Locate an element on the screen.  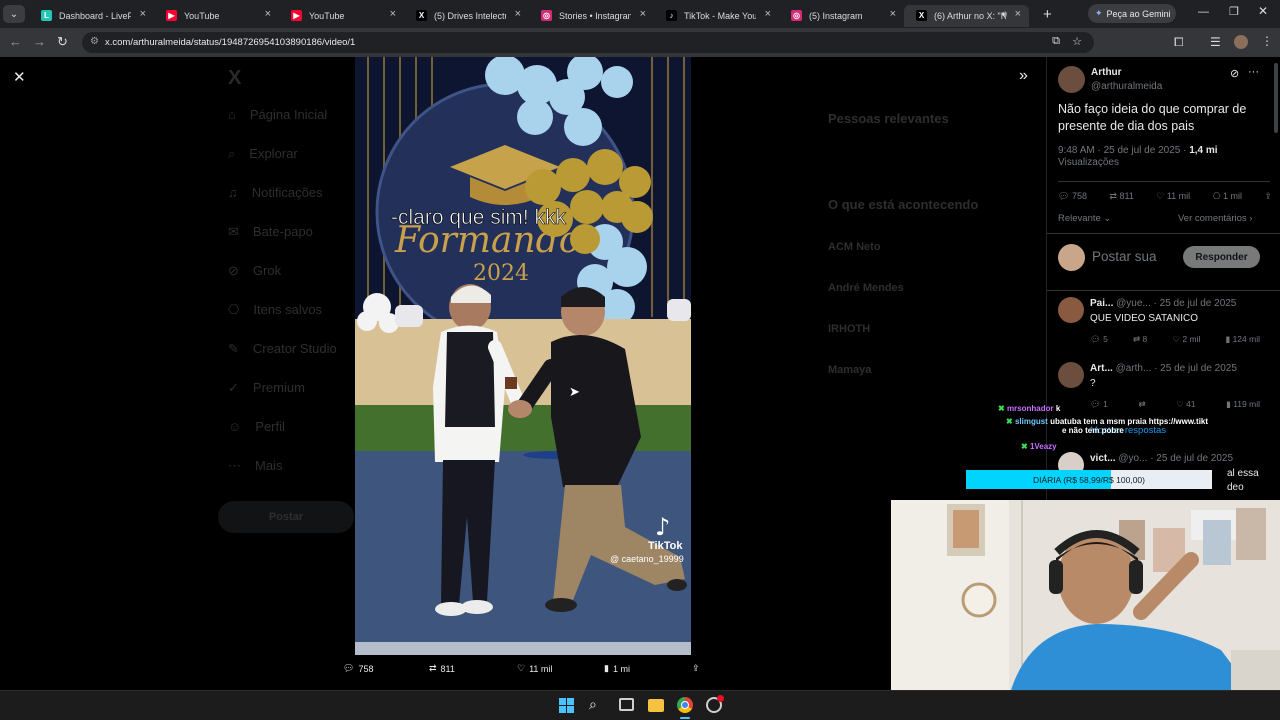
reply-stats: 💬︎ 1 ⇄ ♡ 41 ▮ 119 mil is located at coordinates (1175, 404).